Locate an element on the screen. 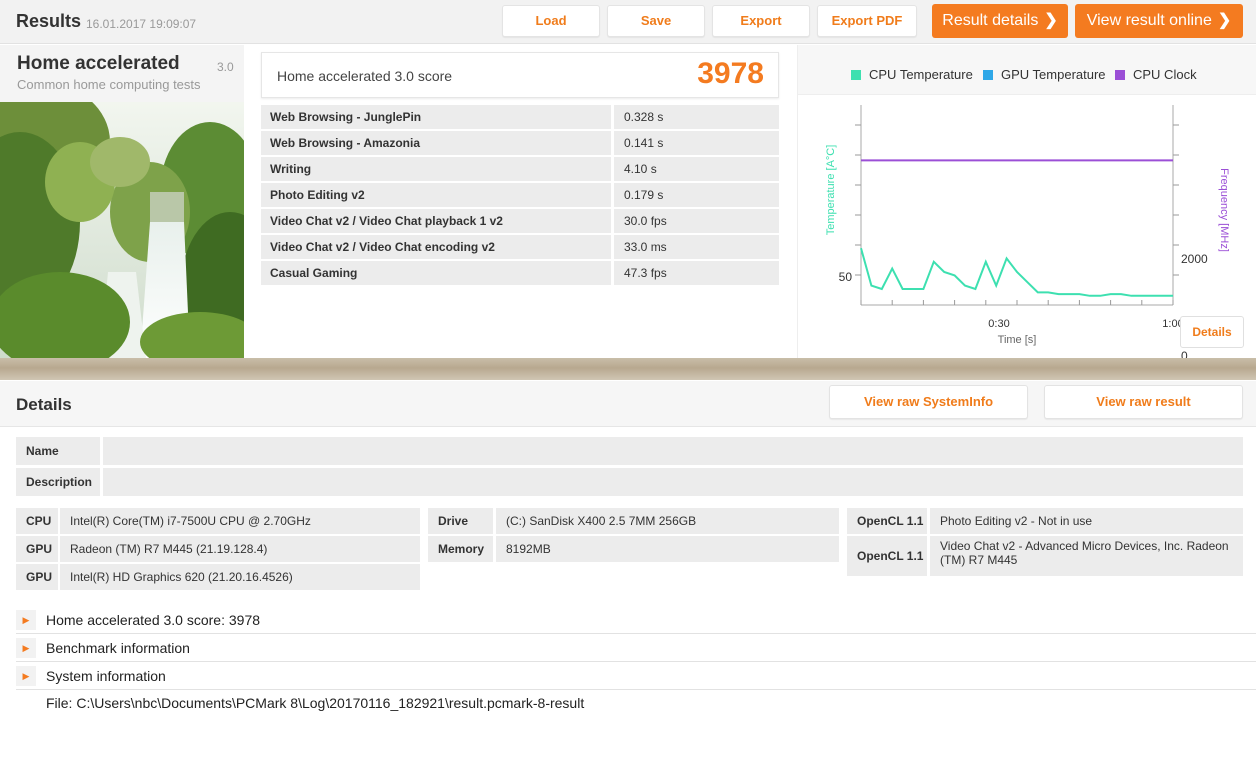 Image resolution: width=1256 pixels, height=763 pixels. view-raw-result-button: View raw result is located at coordinates (1143, 402).